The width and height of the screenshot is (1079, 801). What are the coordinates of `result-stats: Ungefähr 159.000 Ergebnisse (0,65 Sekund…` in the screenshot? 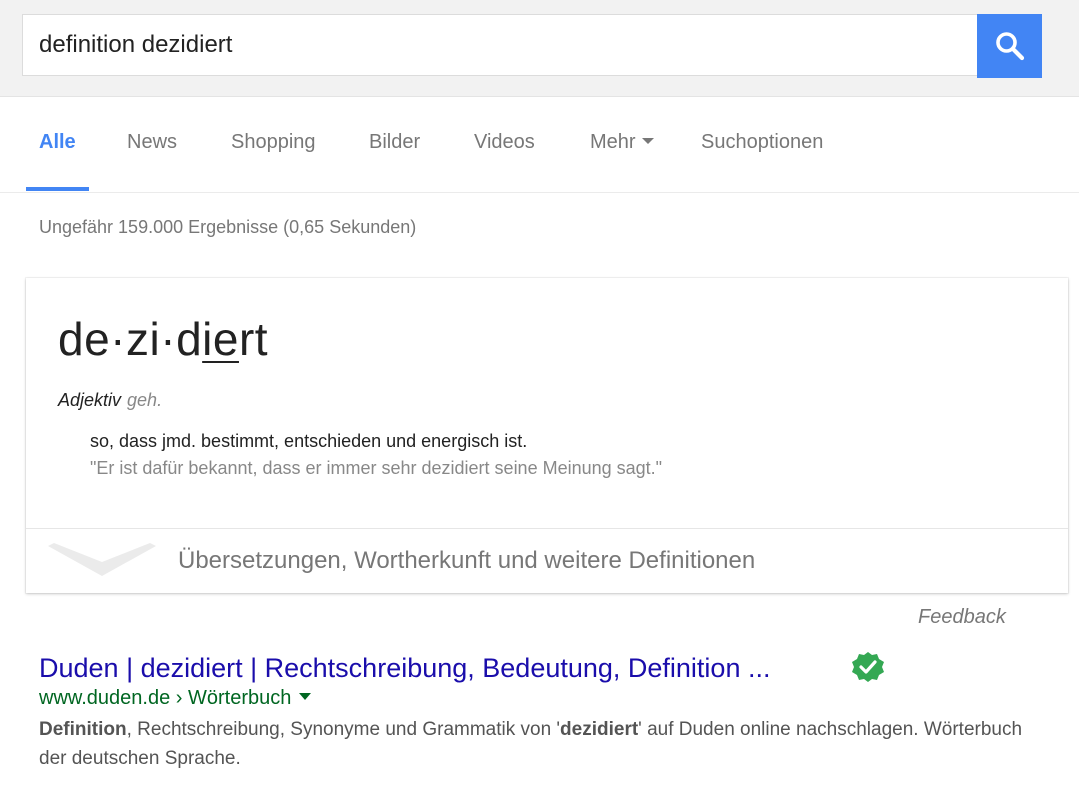 It's located at (228, 227).